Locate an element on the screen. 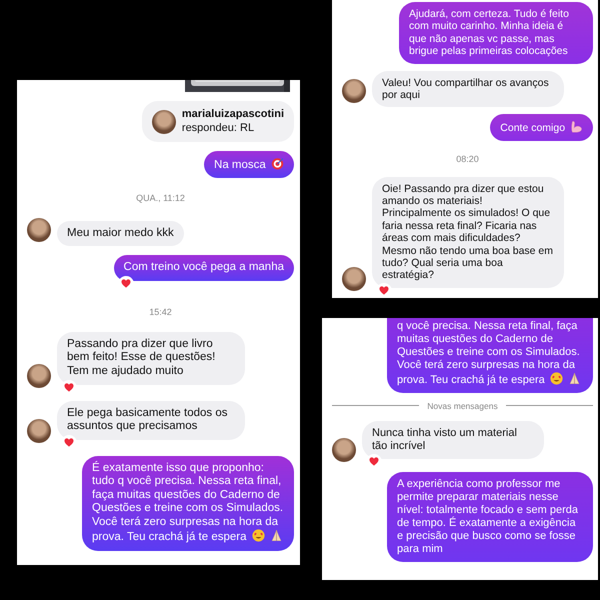 The height and width of the screenshot is (600, 600). message-bubble: Com treino você pega a manha is located at coordinates (204, 268).